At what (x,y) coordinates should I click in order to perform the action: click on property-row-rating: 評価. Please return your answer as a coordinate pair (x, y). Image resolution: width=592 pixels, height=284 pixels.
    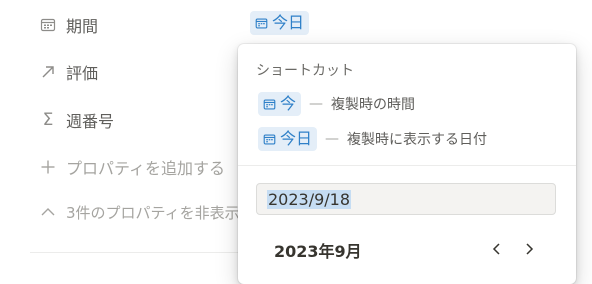
    Looking at the image, I should click on (68, 72).